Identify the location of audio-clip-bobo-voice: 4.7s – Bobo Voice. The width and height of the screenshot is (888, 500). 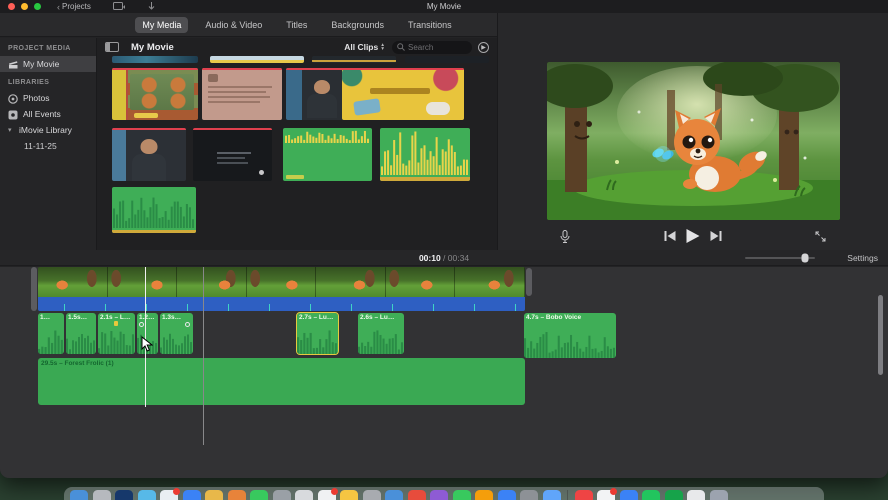
(570, 335).